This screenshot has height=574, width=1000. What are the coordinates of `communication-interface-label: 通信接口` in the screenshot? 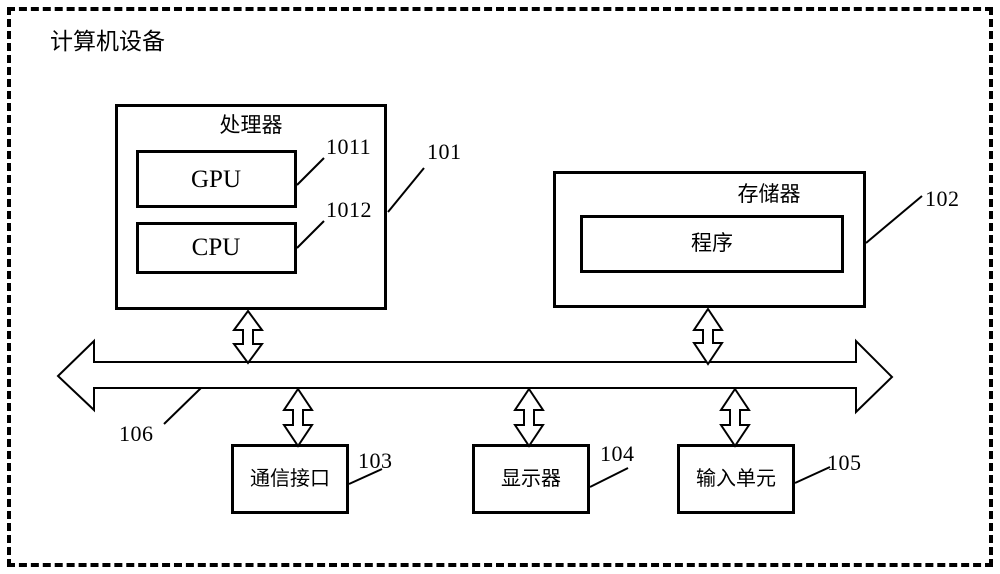 It's located at (290, 478).